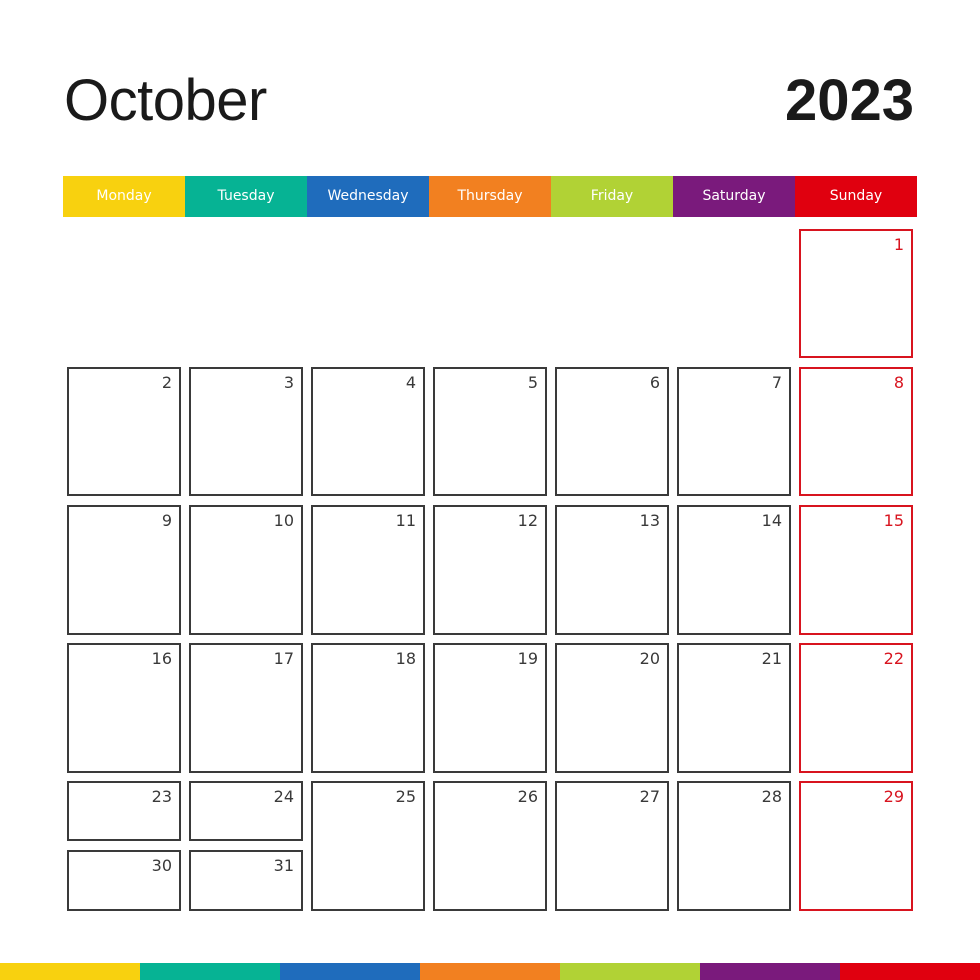 The height and width of the screenshot is (980, 980). What do you see at coordinates (734, 570) in the screenshot?
I see `day-cell: 14` at bounding box center [734, 570].